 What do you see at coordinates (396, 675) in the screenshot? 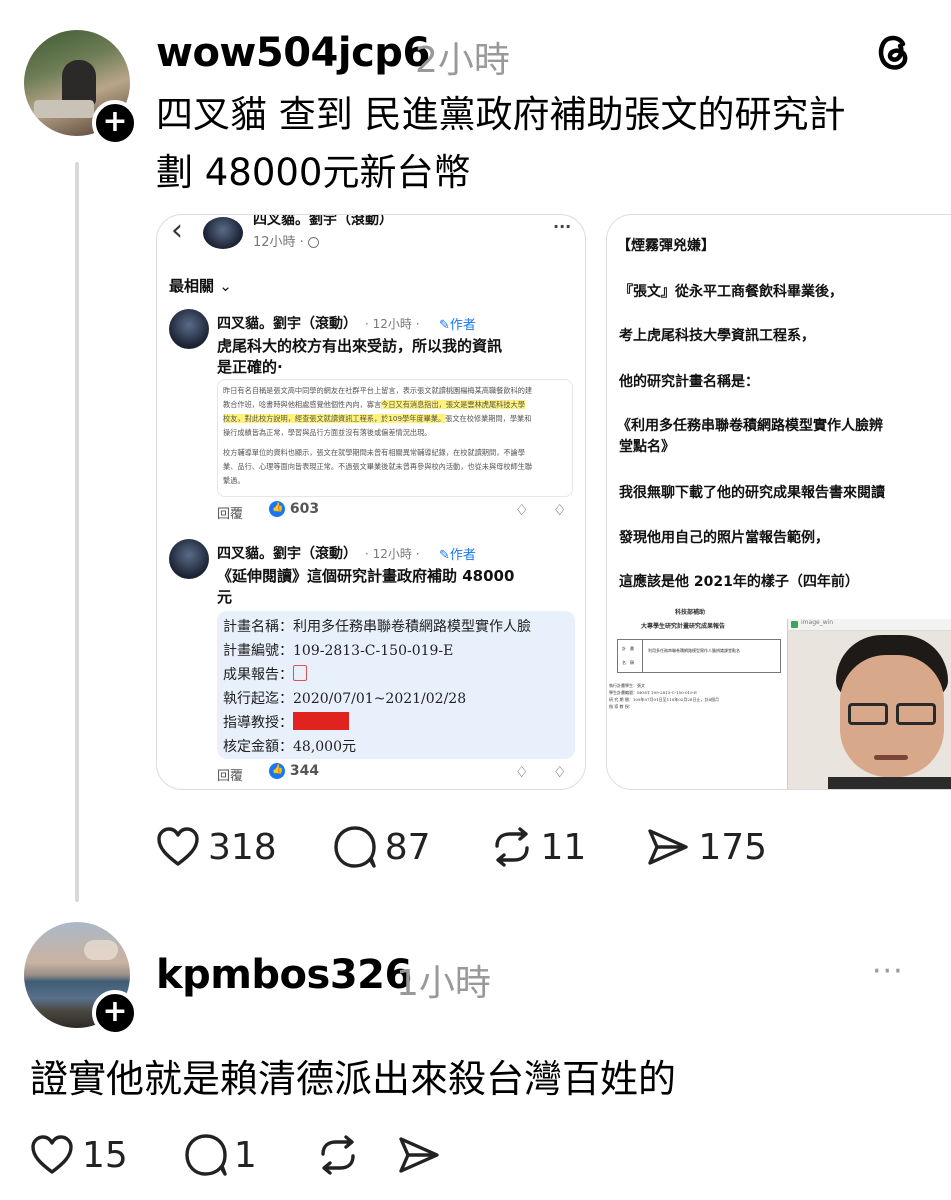
I see `plan-report-row: 成果報告：` at bounding box center [396, 675].